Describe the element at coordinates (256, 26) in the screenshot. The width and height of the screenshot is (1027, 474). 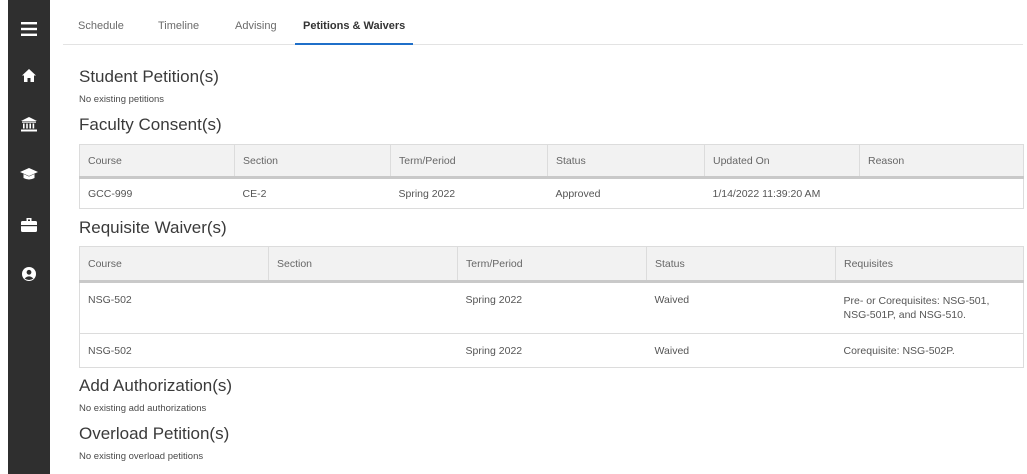
I see `tab-label: Advising` at that location.